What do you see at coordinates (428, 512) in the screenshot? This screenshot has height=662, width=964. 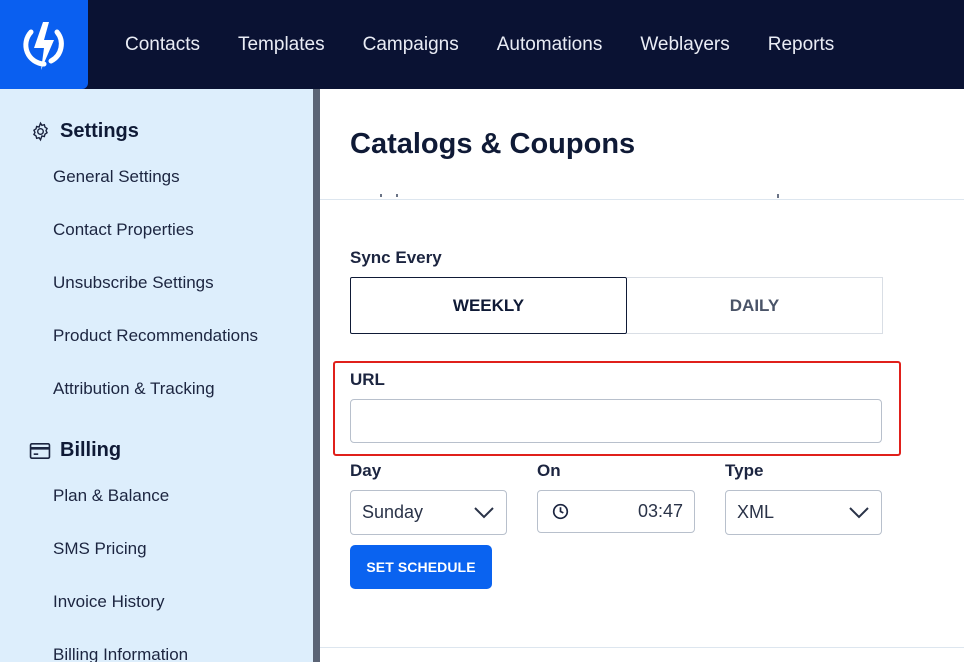 I see `day-select: Sunday` at bounding box center [428, 512].